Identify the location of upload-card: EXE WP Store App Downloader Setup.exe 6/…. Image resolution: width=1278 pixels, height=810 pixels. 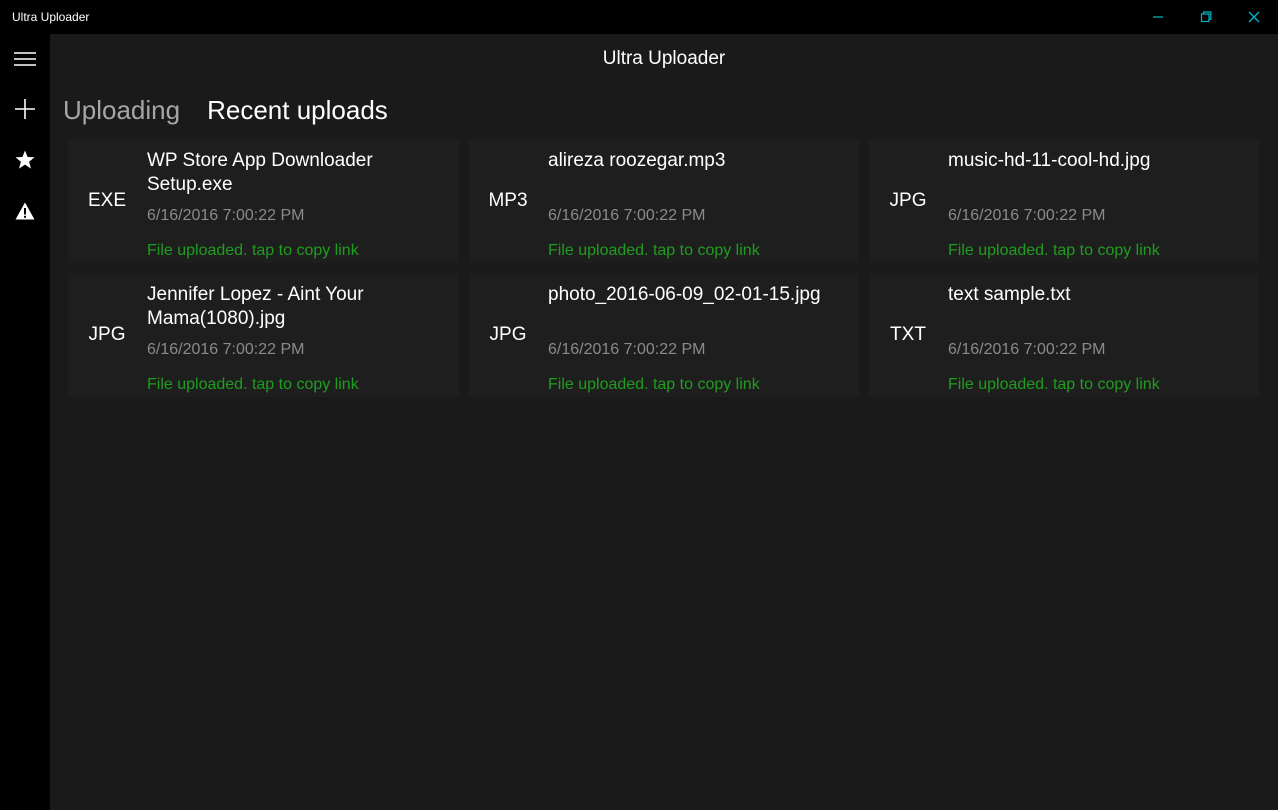
(263, 201).